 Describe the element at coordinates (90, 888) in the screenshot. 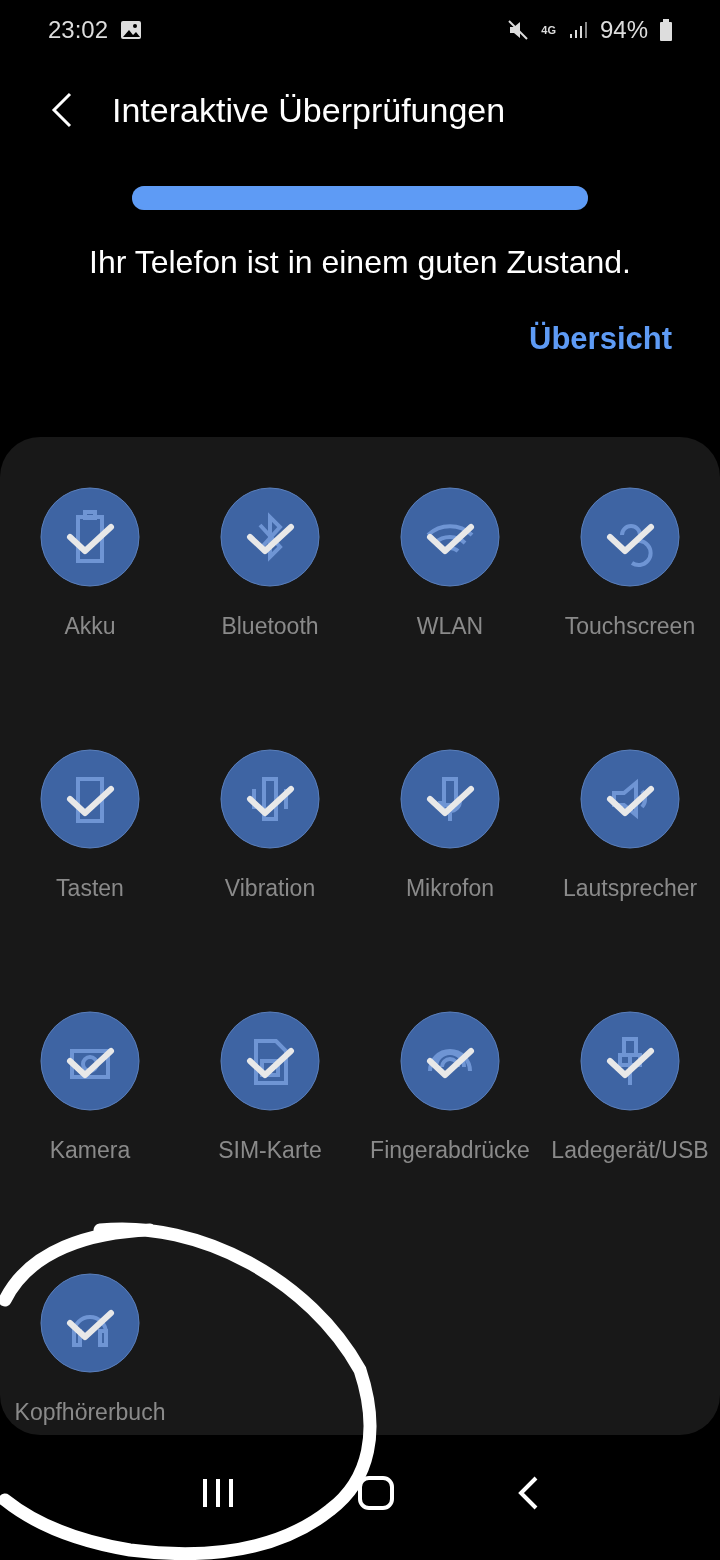

I see `check-label: Tasten` at that location.